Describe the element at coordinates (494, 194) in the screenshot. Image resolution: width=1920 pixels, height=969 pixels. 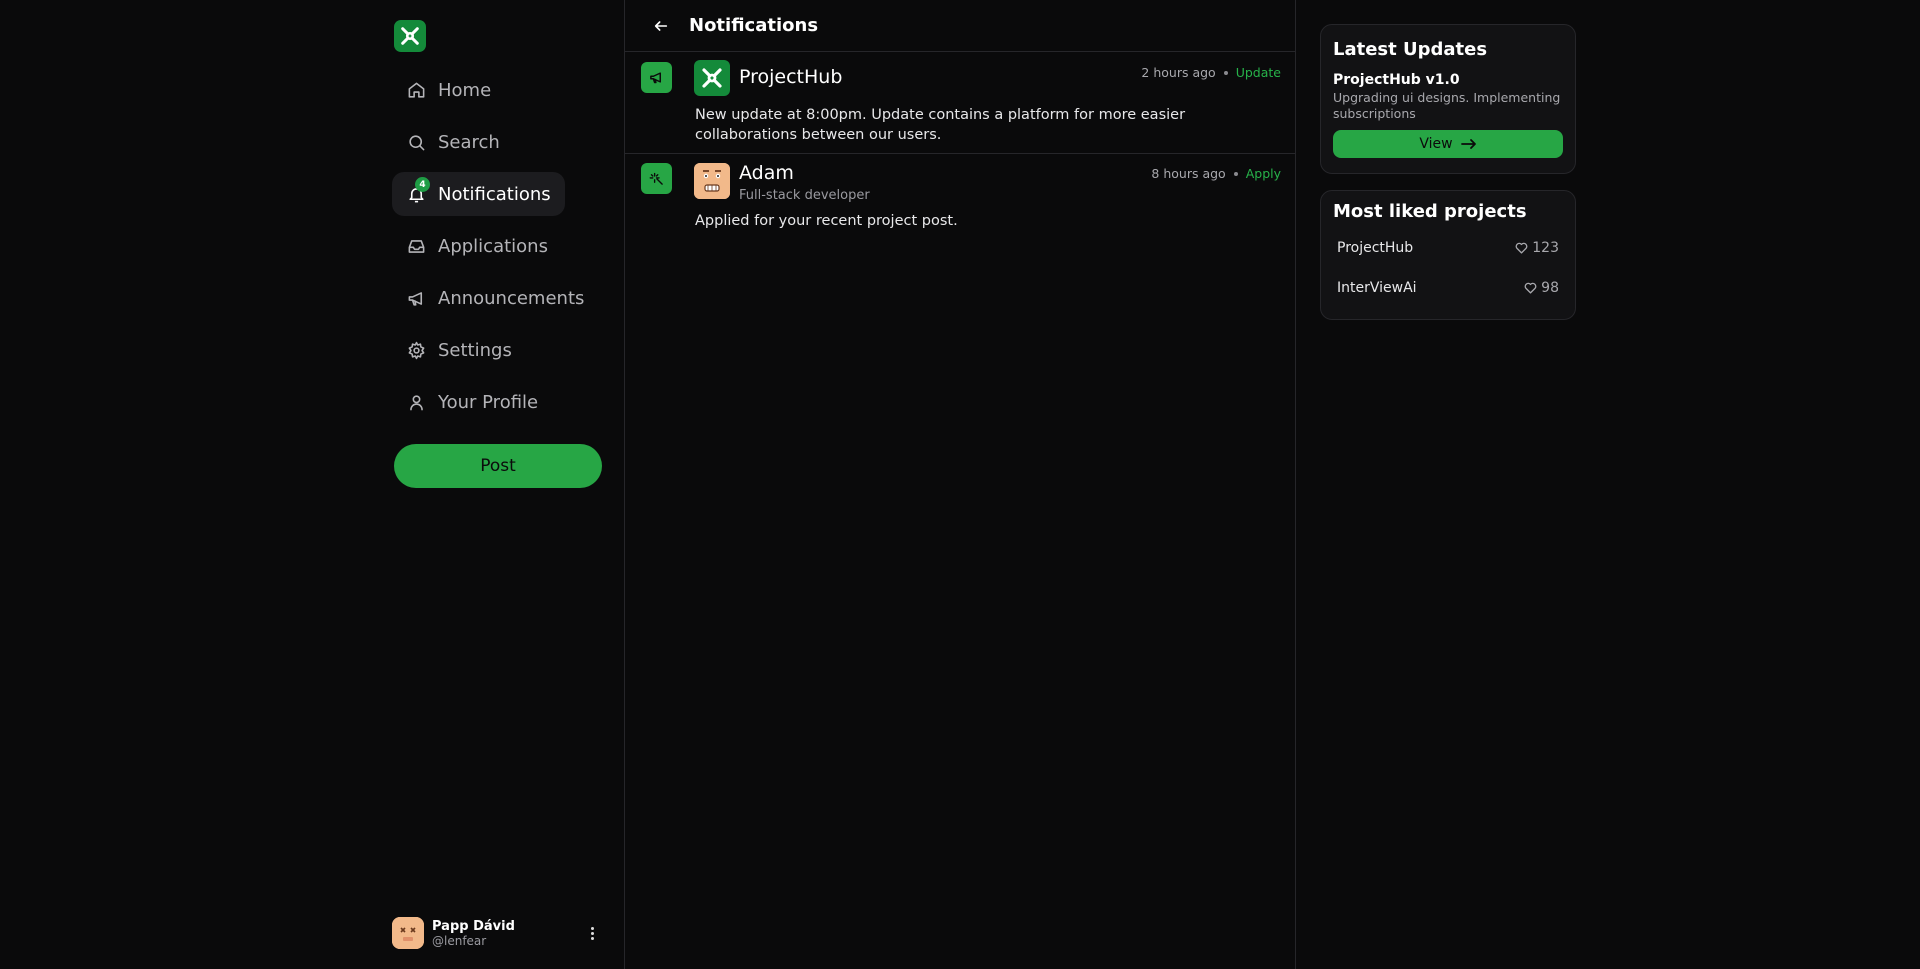
I see `sidebar-item-label: Notifications` at that location.